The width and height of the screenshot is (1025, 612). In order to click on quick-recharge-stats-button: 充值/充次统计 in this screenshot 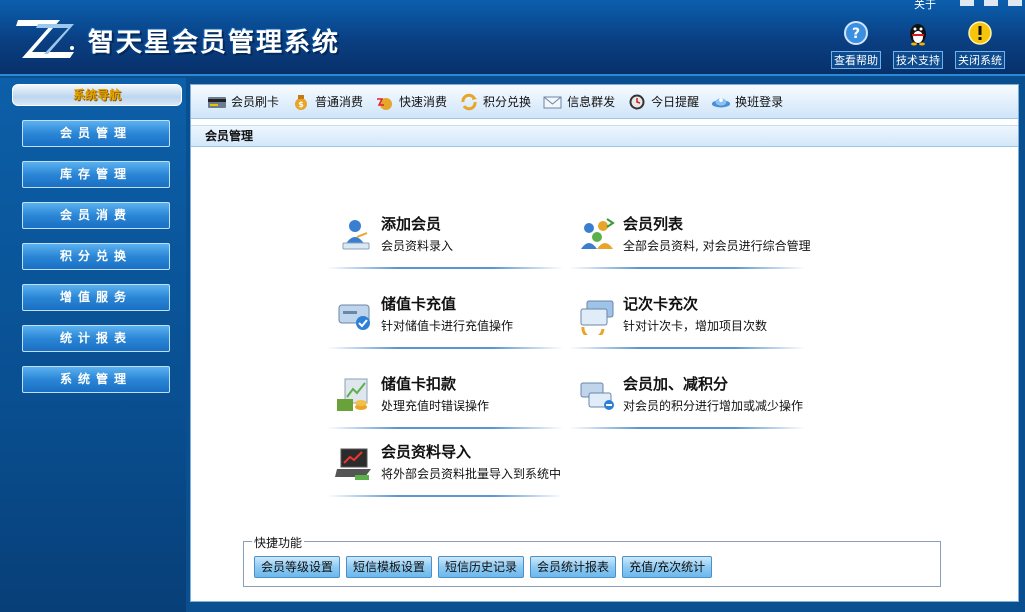, I will do `click(667, 567)`.